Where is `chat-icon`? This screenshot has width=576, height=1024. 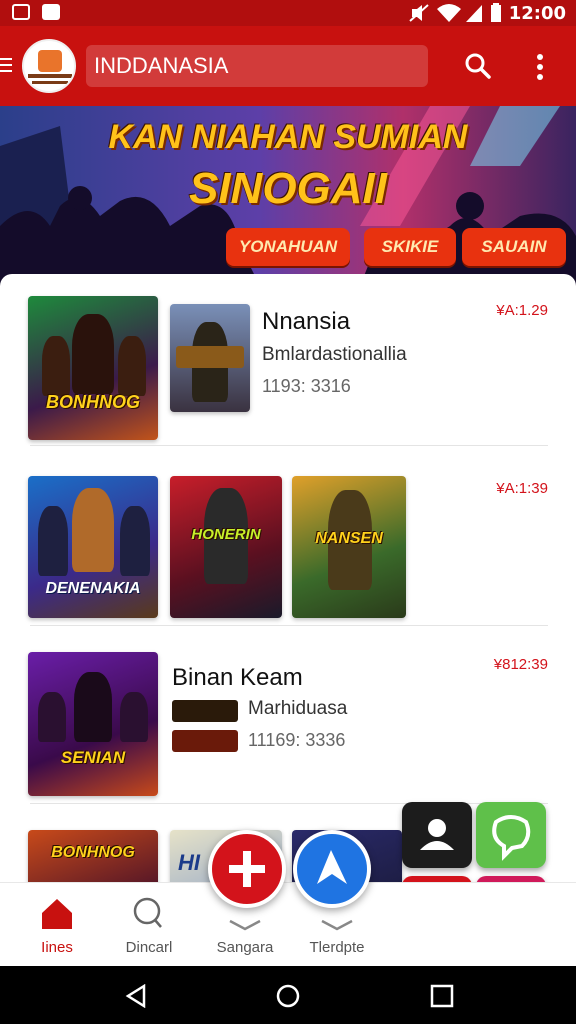 chat-icon is located at coordinates (511, 838).